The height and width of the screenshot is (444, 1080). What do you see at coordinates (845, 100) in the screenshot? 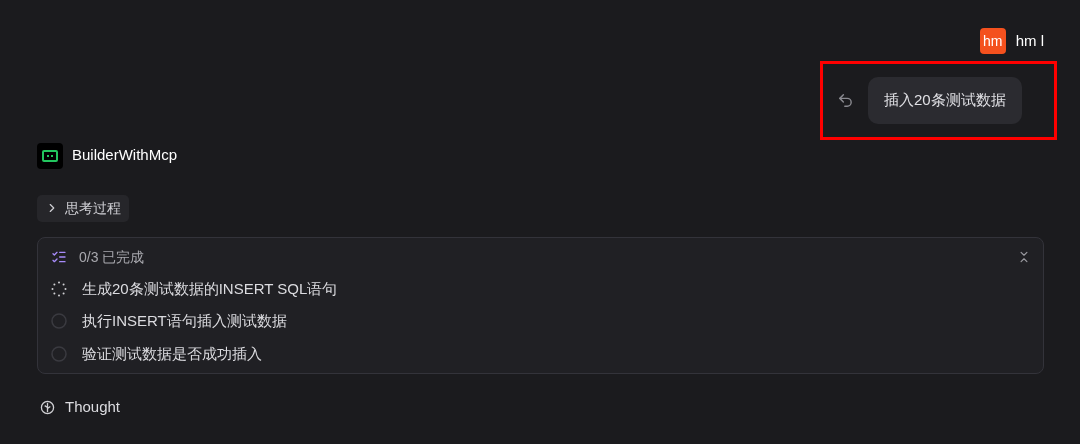
I see `undo-icon` at bounding box center [845, 100].